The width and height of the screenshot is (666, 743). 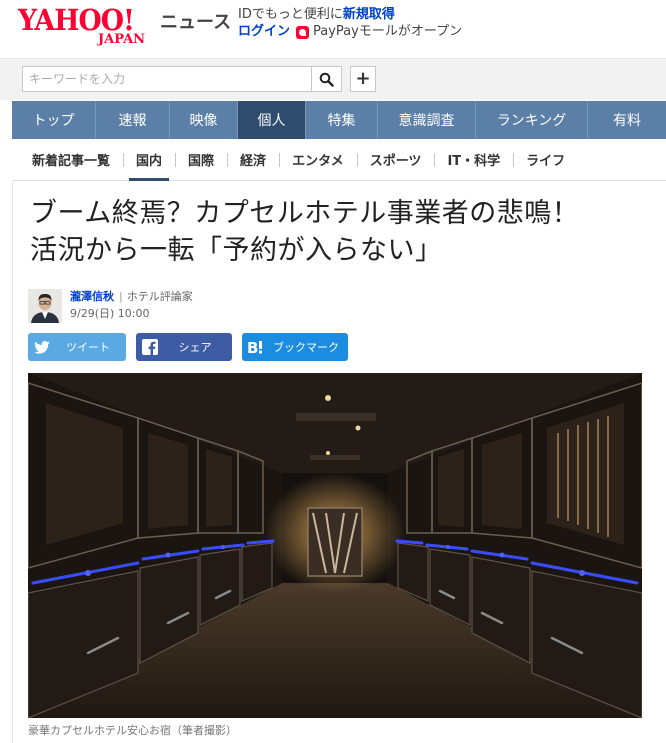 I want to click on main-nav-item: 有料, so click(x=627, y=120).